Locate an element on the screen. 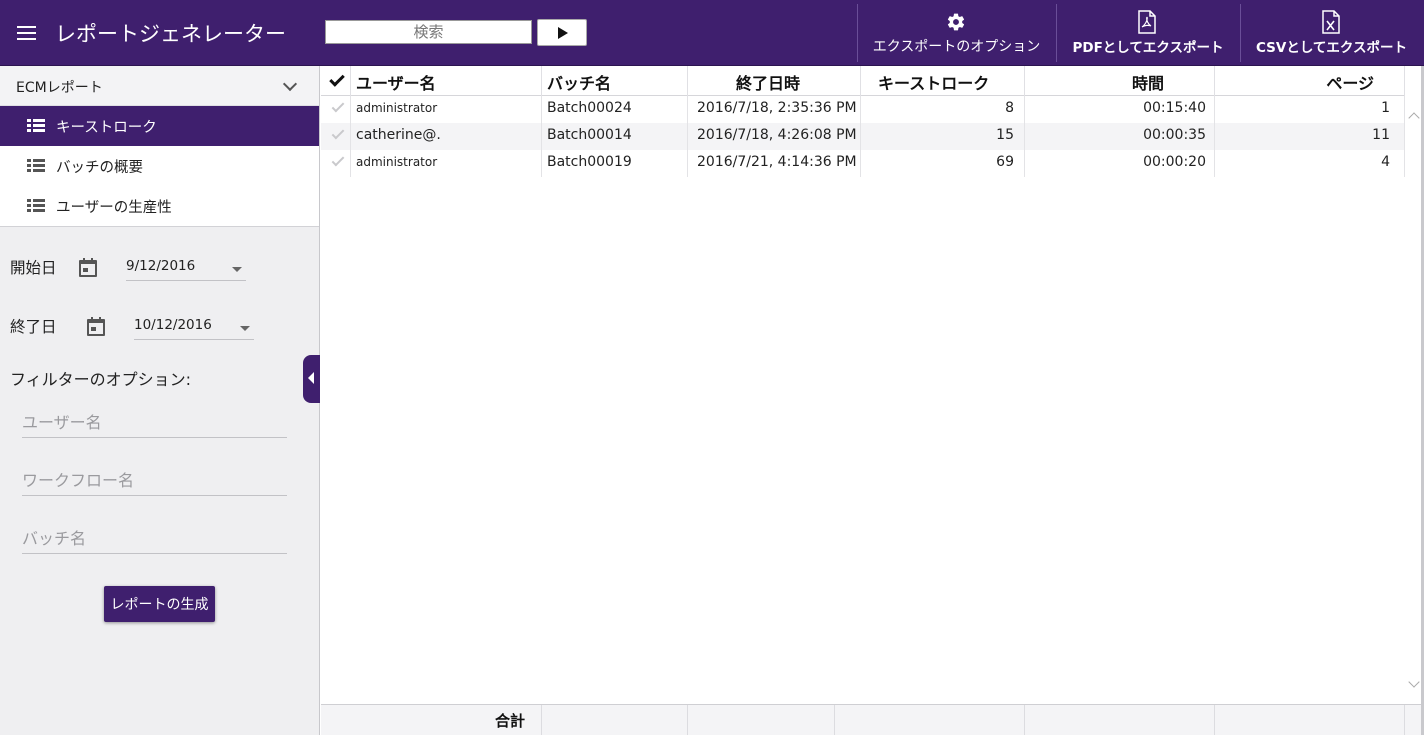 The width and height of the screenshot is (1424, 735). cell-pages: 11 is located at coordinates (1310, 136).